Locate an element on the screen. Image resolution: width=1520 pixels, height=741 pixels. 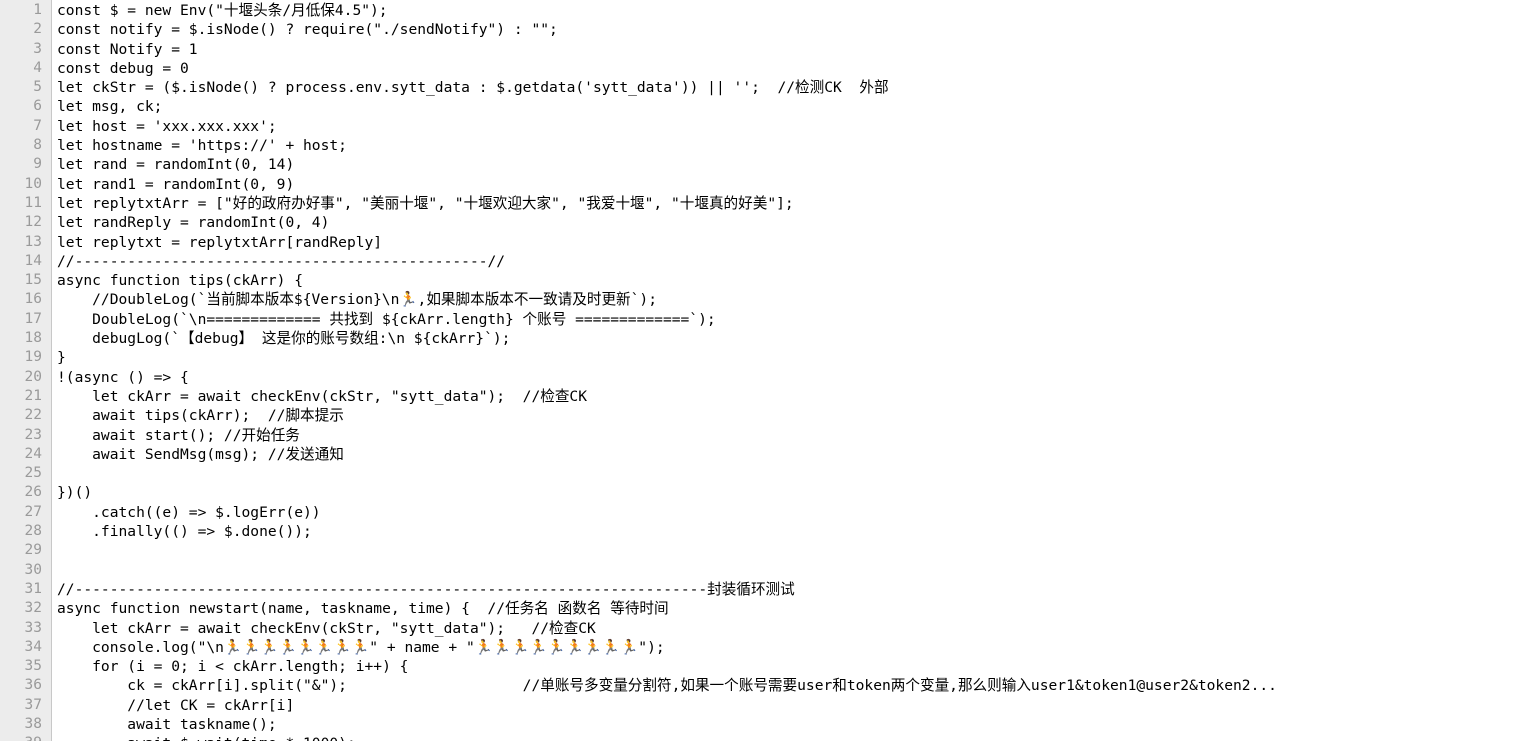
line-number: 19 is located at coordinates (33, 357).